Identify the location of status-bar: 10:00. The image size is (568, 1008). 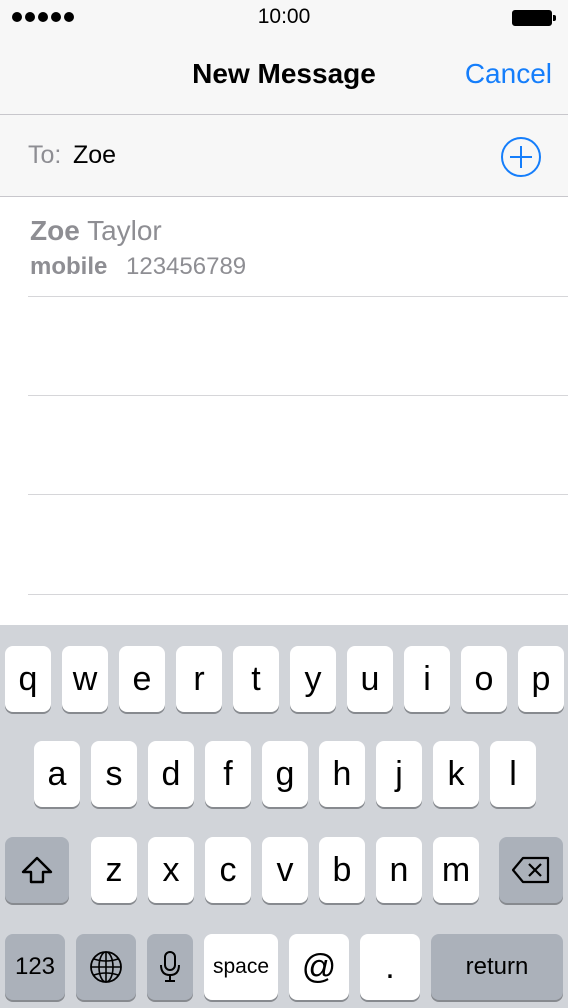
(284, 18).